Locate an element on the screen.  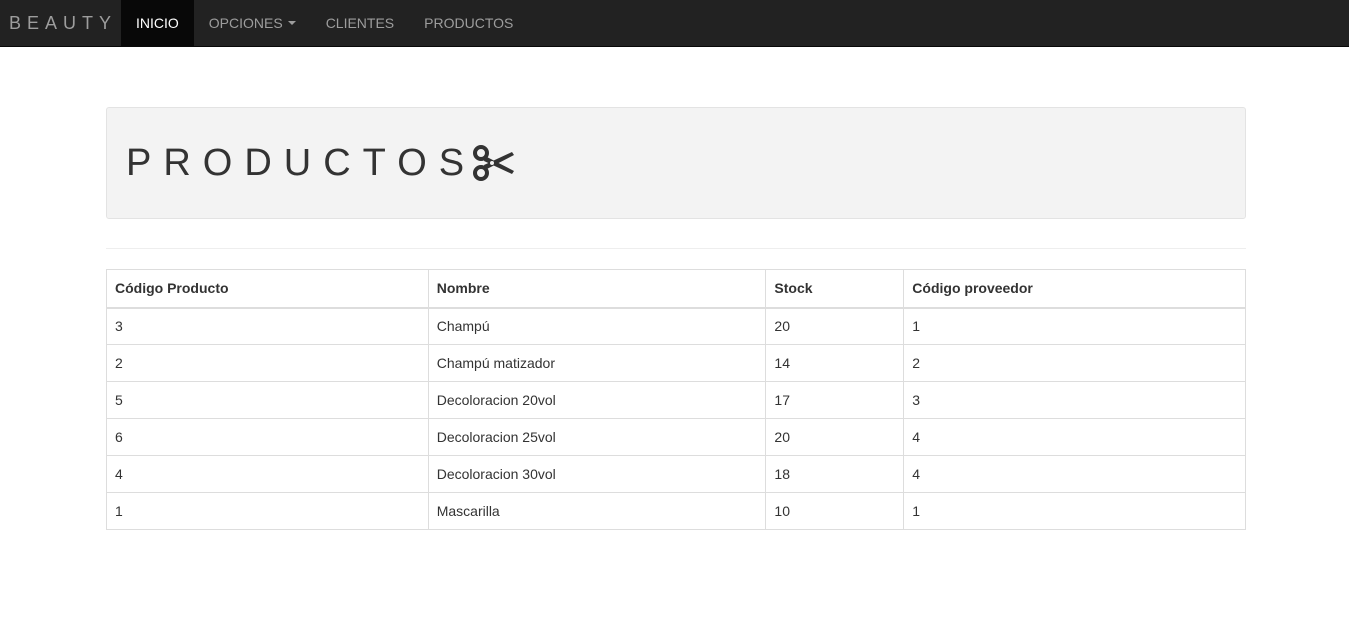
column-header-codigo-proveedor: Código proveedor is located at coordinates (1074, 289).